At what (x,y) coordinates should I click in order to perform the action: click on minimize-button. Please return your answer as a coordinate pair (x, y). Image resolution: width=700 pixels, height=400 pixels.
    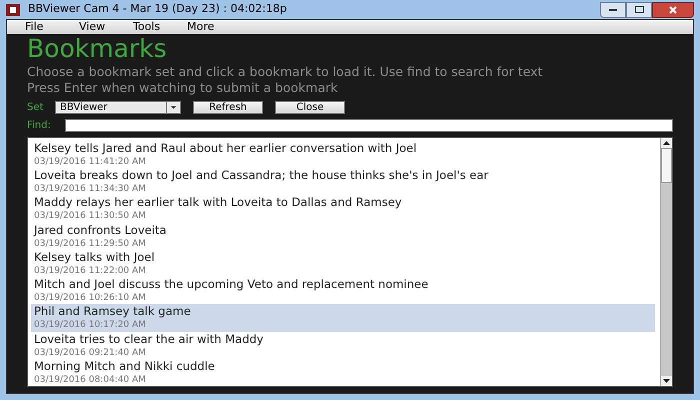
    Looking at the image, I should click on (613, 10).